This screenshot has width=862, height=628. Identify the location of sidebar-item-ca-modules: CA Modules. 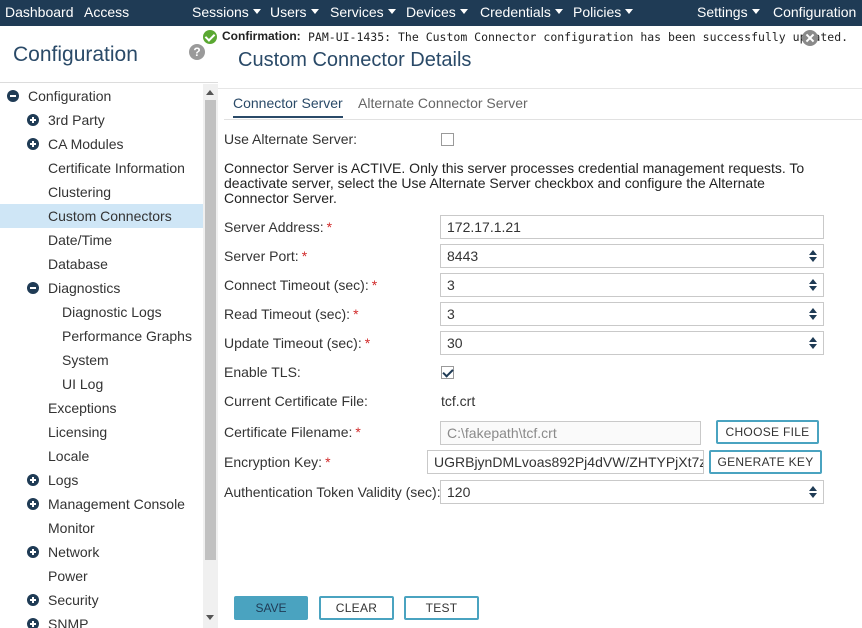
(101, 144).